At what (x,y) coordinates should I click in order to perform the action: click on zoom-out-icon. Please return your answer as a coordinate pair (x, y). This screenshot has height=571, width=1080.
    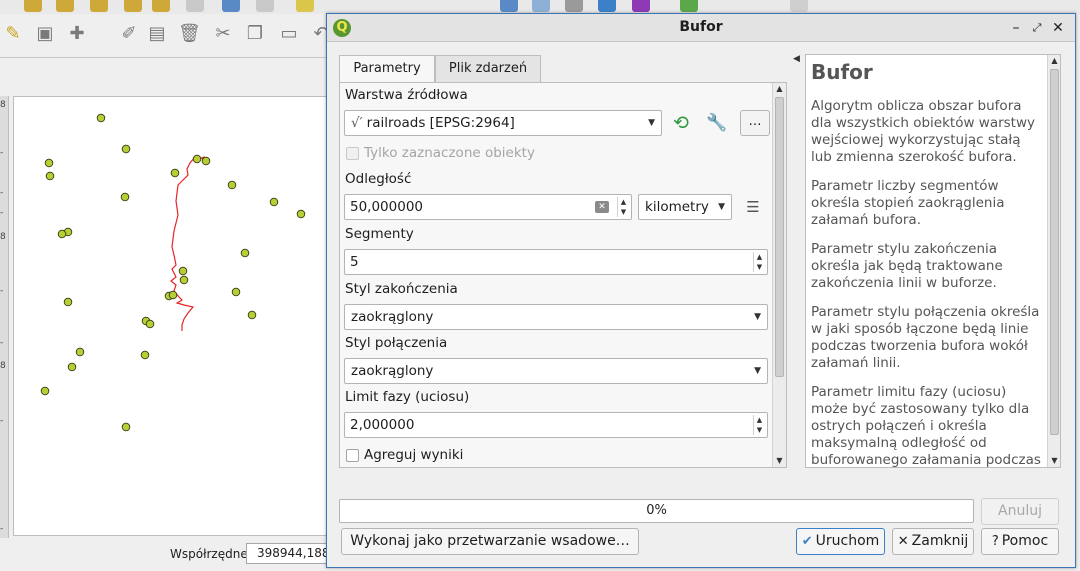
    Looking at the image, I should click on (65, 6).